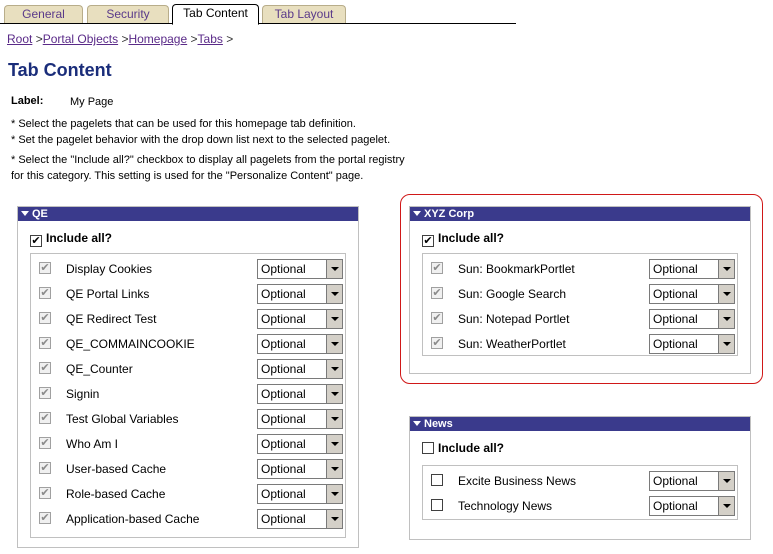  What do you see at coordinates (191, 394) in the screenshot?
I see `pagelet-row: ✔ Signin Optional` at bounding box center [191, 394].